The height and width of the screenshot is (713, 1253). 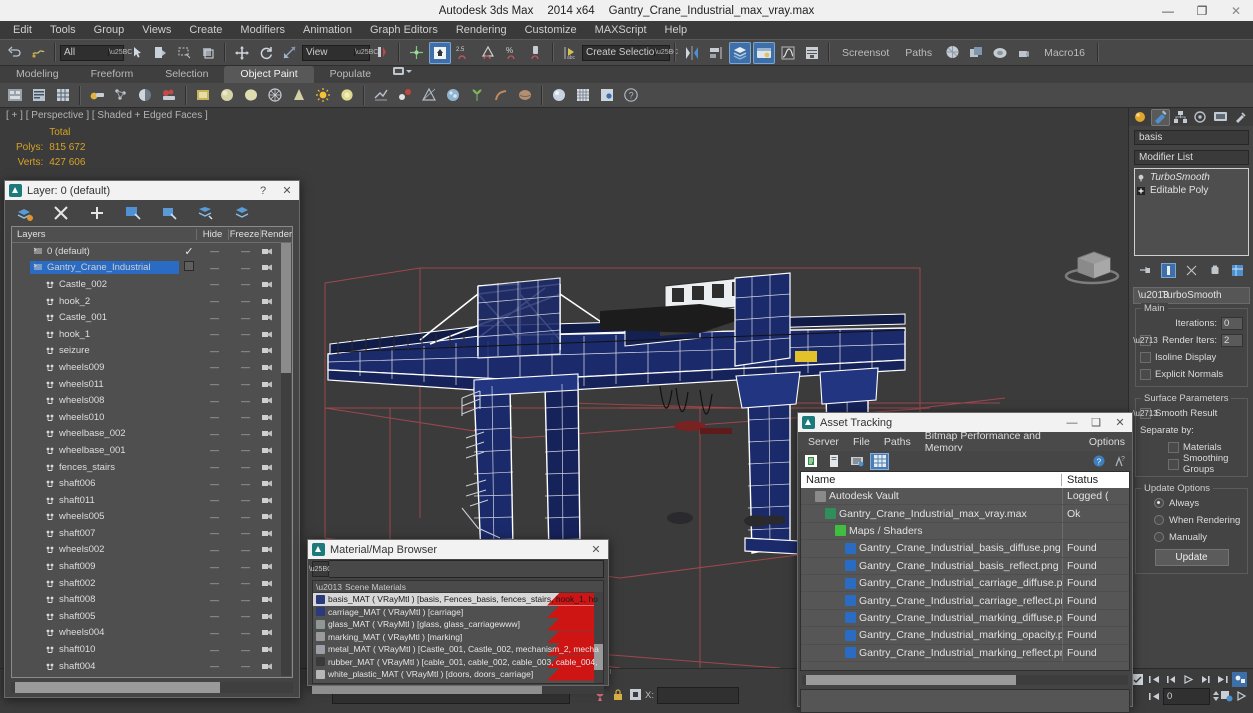 What do you see at coordinates (1171, 679) in the screenshot?
I see `previous-frame-icon` at bounding box center [1171, 679].